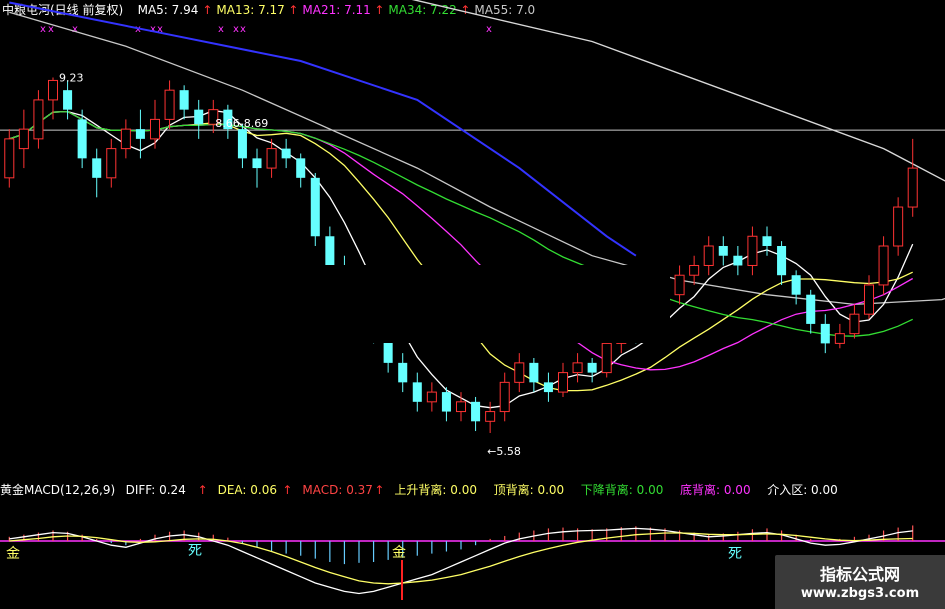 The image size is (945, 609). Describe the element at coordinates (489, 29) in the screenshot. I see `signal-marker-9: x` at that location.